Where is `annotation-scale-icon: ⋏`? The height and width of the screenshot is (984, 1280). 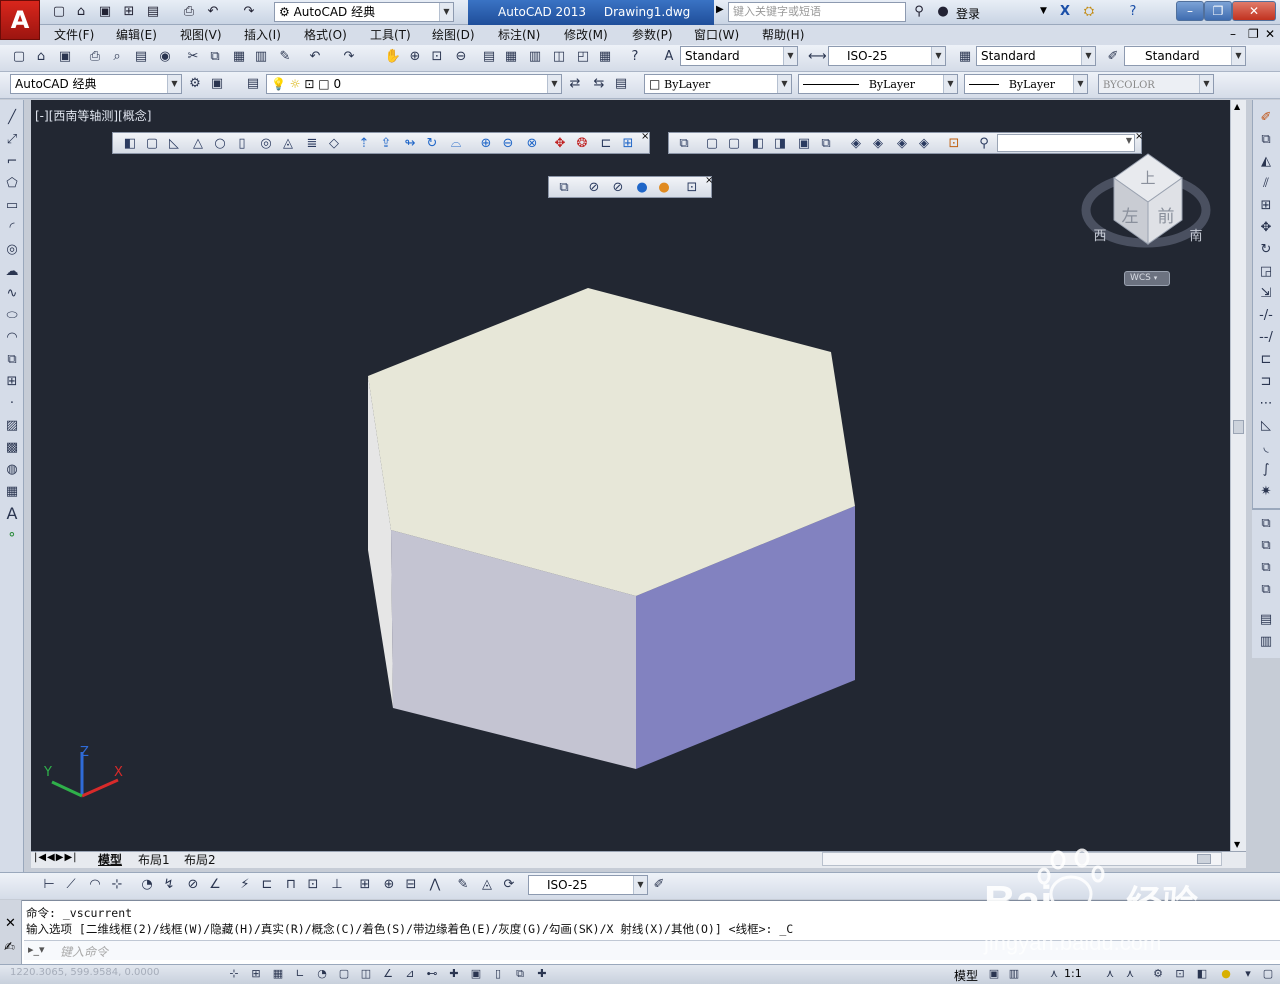
annotation-scale-icon: ⋏ is located at coordinates (1054, 974).